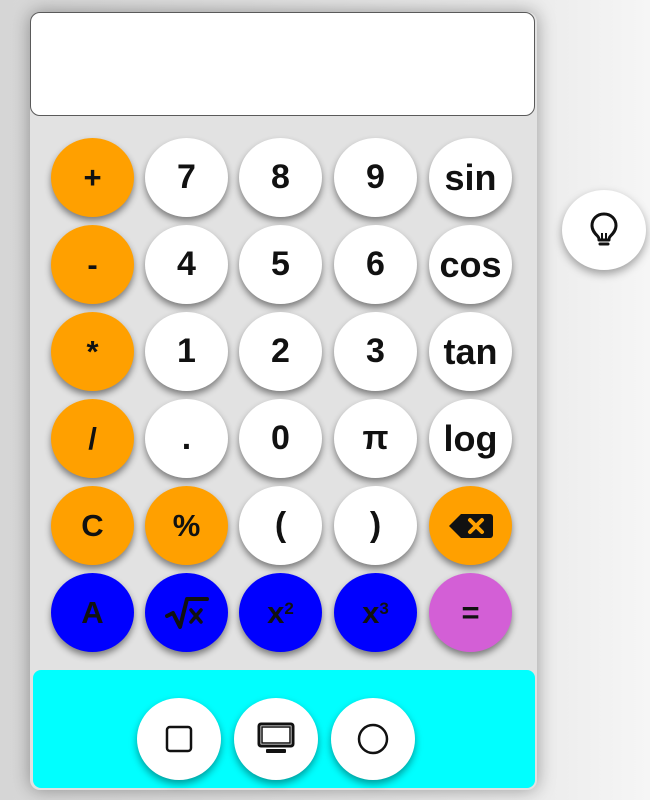 This screenshot has width=650, height=800. What do you see at coordinates (92, 177) in the screenshot?
I see `plus-button: +` at bounding box center [92, 177].